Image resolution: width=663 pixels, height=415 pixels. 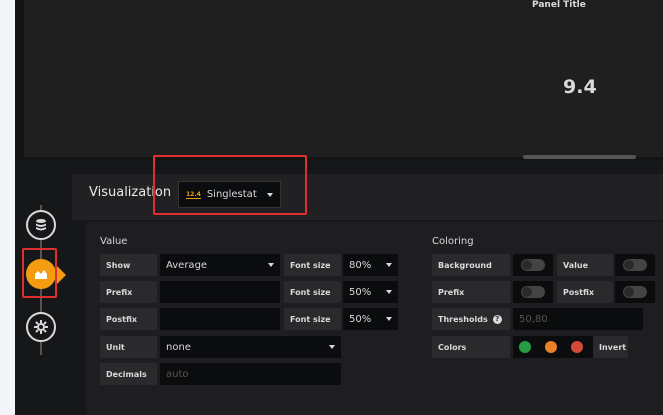 I want to click on show-font-size-label: Font size, so click(x=312, y=265).